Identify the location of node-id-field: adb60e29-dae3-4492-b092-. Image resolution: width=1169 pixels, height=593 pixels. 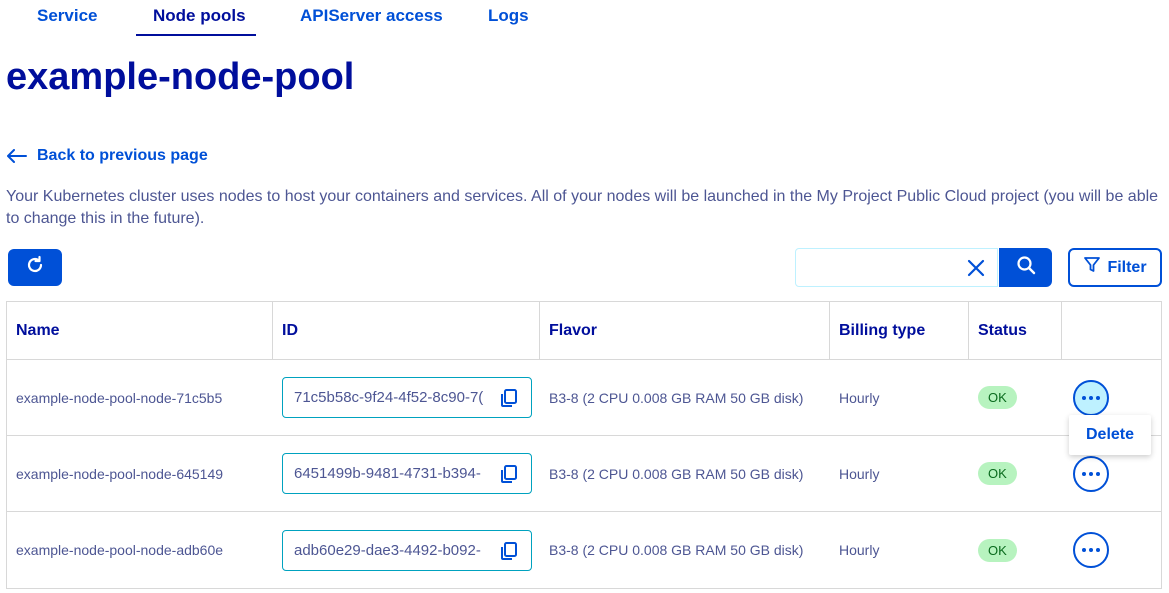
(407, 550).